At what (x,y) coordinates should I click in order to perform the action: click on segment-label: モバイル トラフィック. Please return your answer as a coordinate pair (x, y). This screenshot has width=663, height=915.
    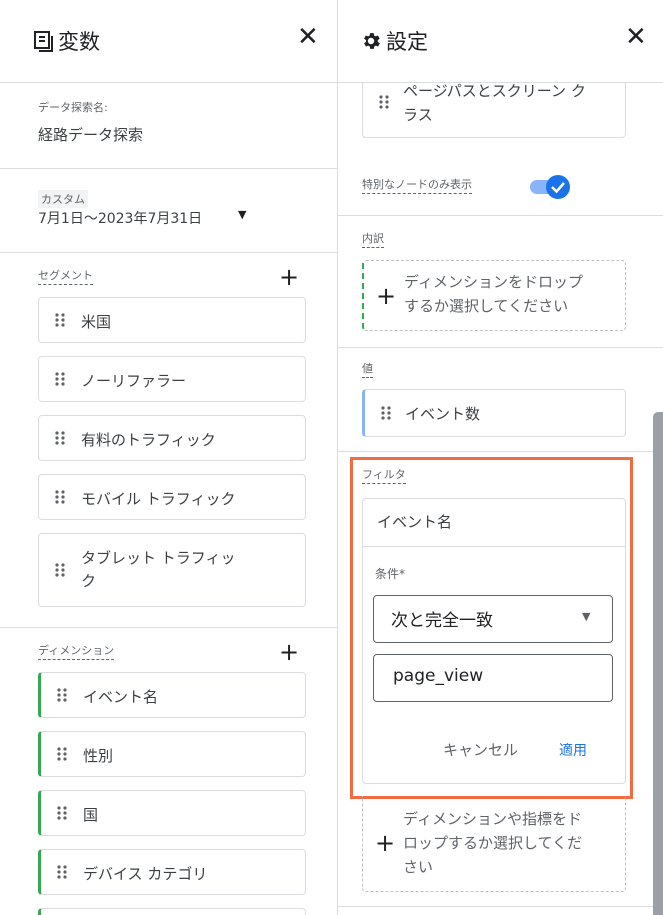
    Looking at the image, I should click on (158, 499).